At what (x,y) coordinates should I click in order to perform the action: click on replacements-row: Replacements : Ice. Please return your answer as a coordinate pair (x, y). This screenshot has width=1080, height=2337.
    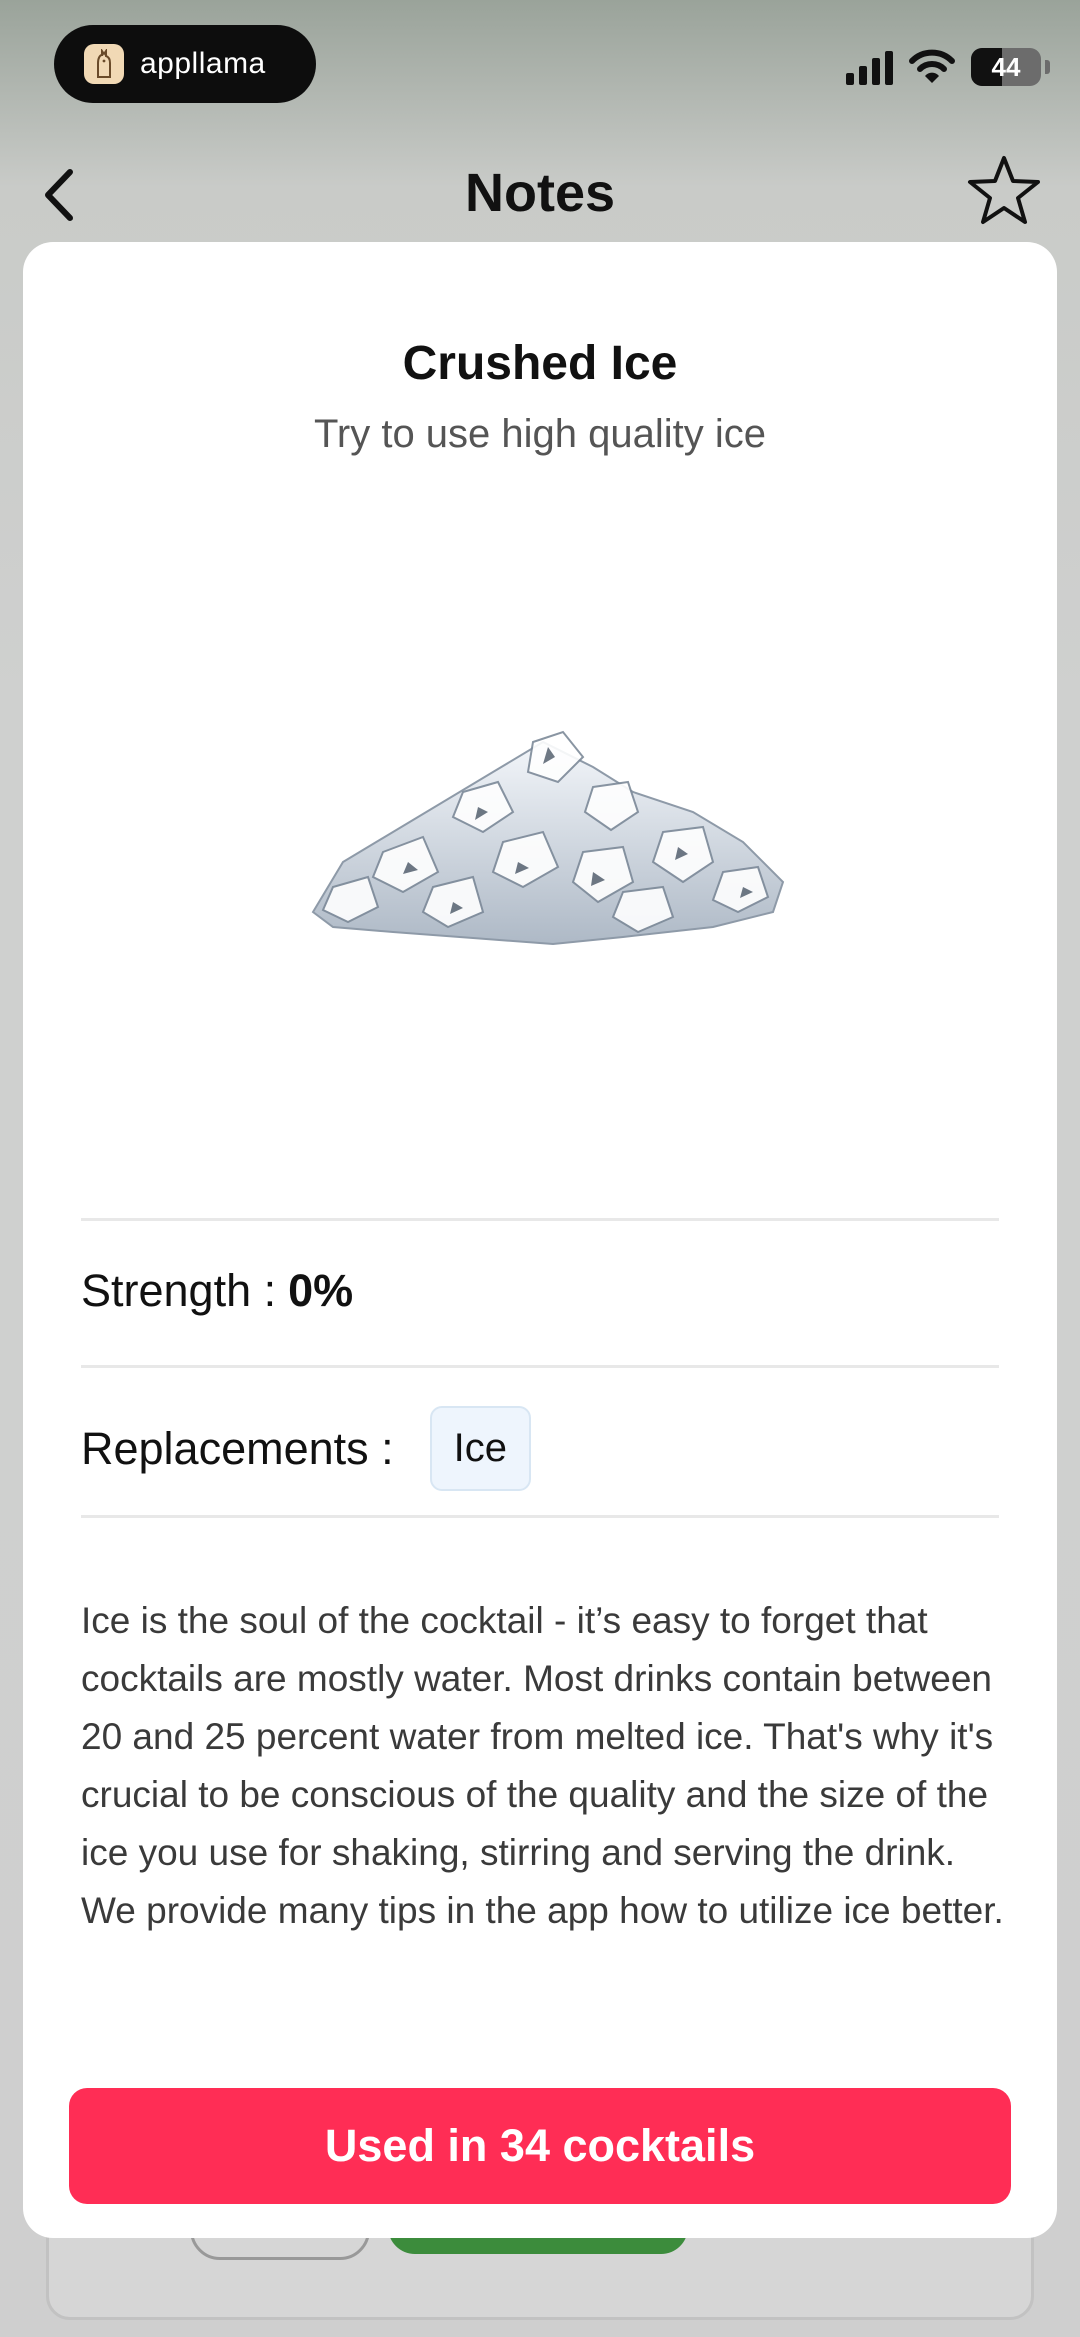
    Looking at the image, I should click on (306, 1448).